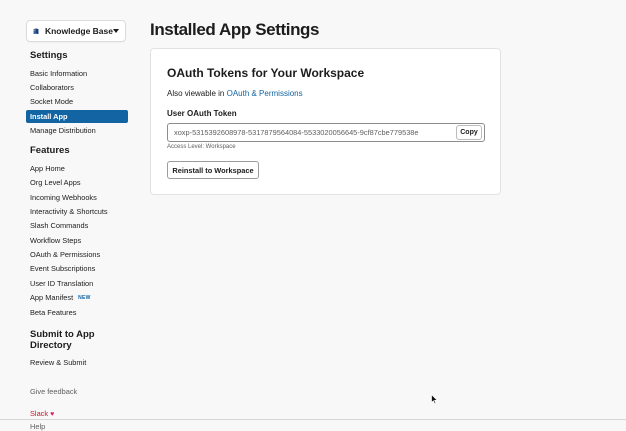 This screenshot has height=431, width=626. What do you see at coordinates (213, 170) in the screenshot?
I see `reinstall-button: Reinstall to Workspace` at bounding box center [213, 170].